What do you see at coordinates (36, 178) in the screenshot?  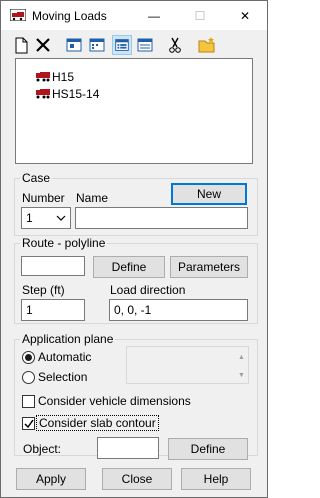 I see `case-group-label: Case` at bounding box center [36, 178].